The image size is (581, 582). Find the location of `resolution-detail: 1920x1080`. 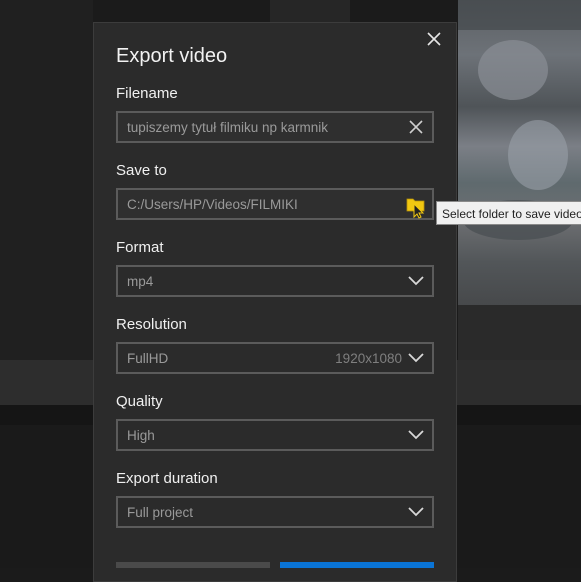

resolution-detail: 1920x1080 is located at coordinates (368, 358).